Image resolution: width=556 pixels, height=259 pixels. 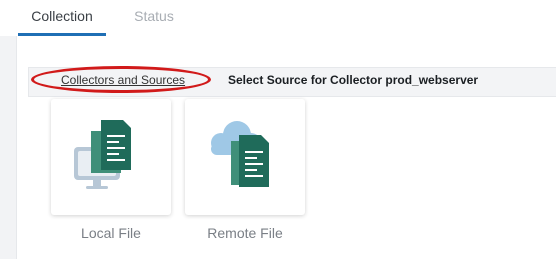 I want to click on source-label-remote-file: Remote File, so click(x=245, y=233).